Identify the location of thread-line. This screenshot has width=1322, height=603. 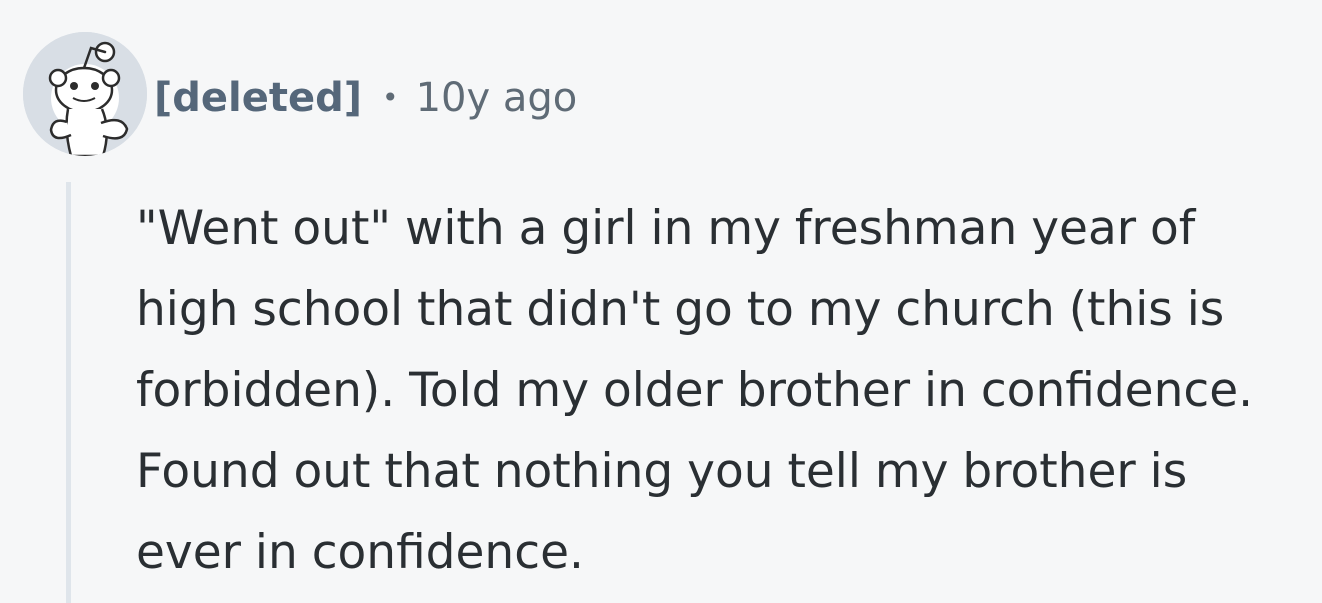
(68, 392).